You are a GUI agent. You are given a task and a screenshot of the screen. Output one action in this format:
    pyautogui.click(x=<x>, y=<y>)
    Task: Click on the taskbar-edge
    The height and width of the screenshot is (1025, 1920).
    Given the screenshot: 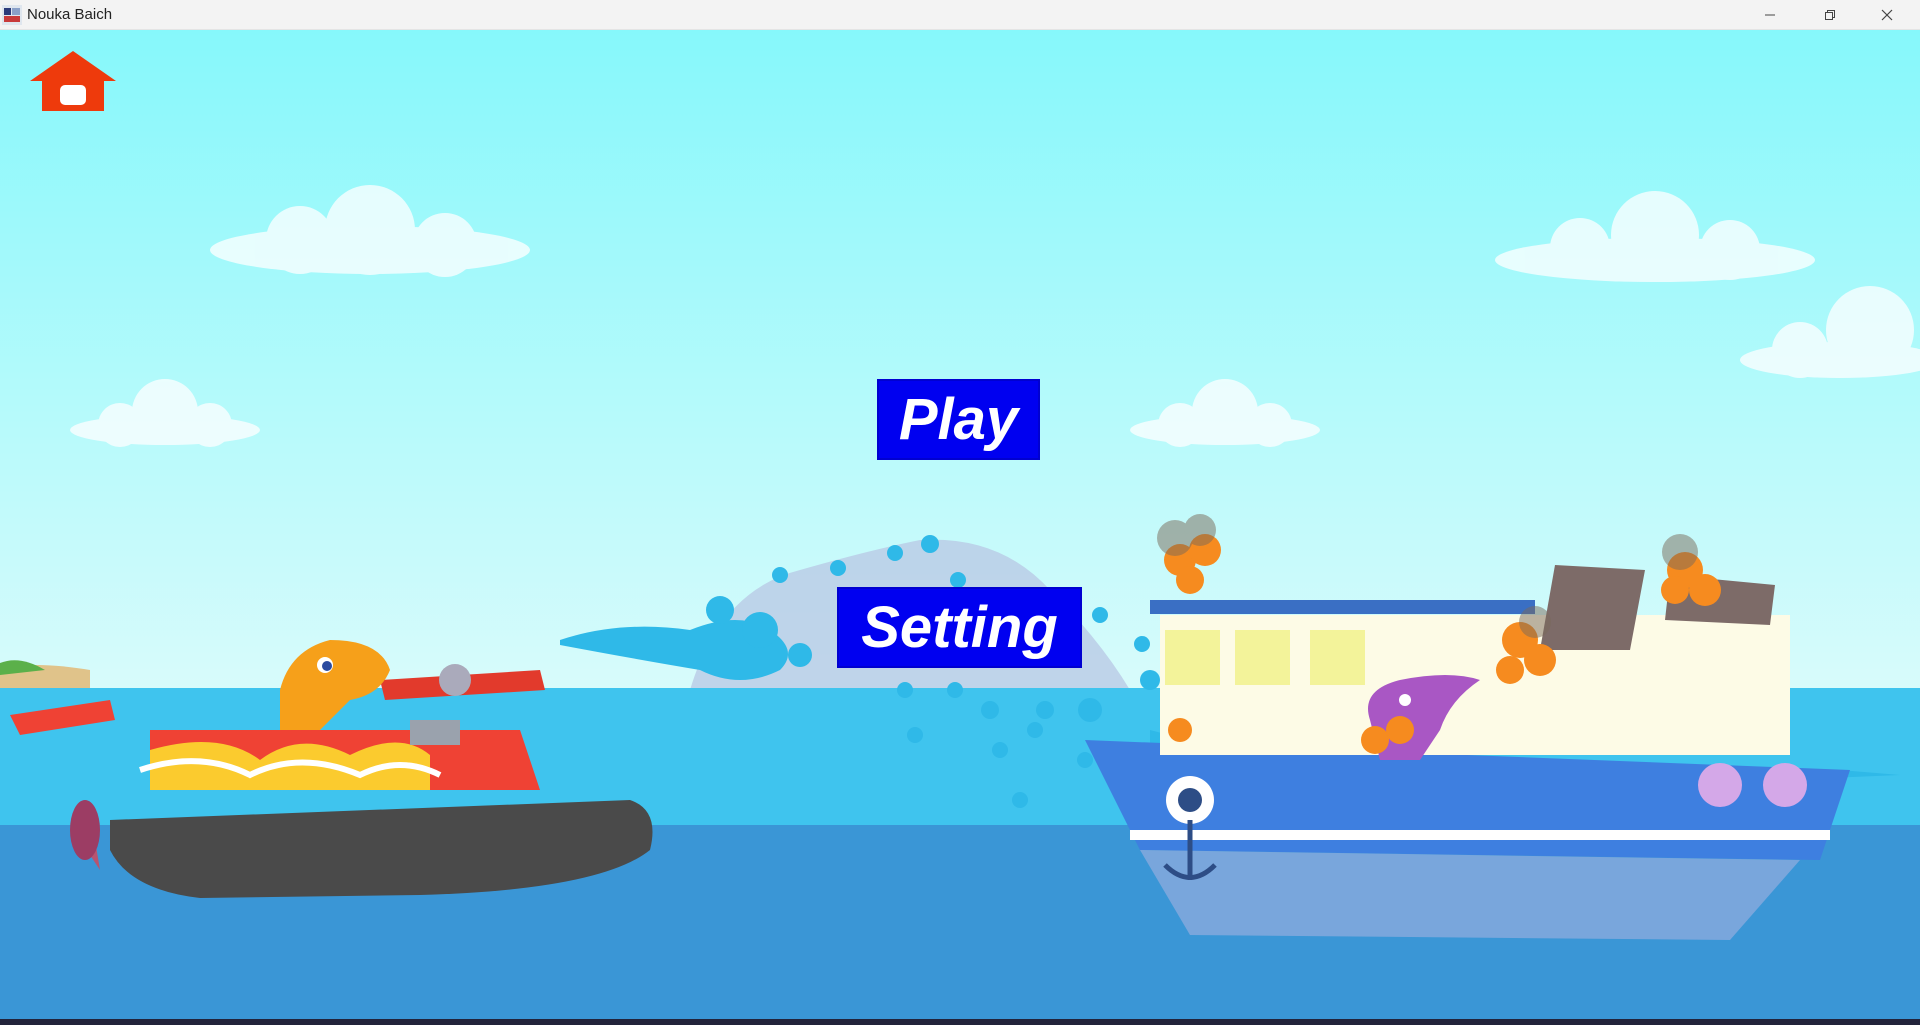 What is the action you would take?
    pyautogui.click(x=960, y=1022)
    